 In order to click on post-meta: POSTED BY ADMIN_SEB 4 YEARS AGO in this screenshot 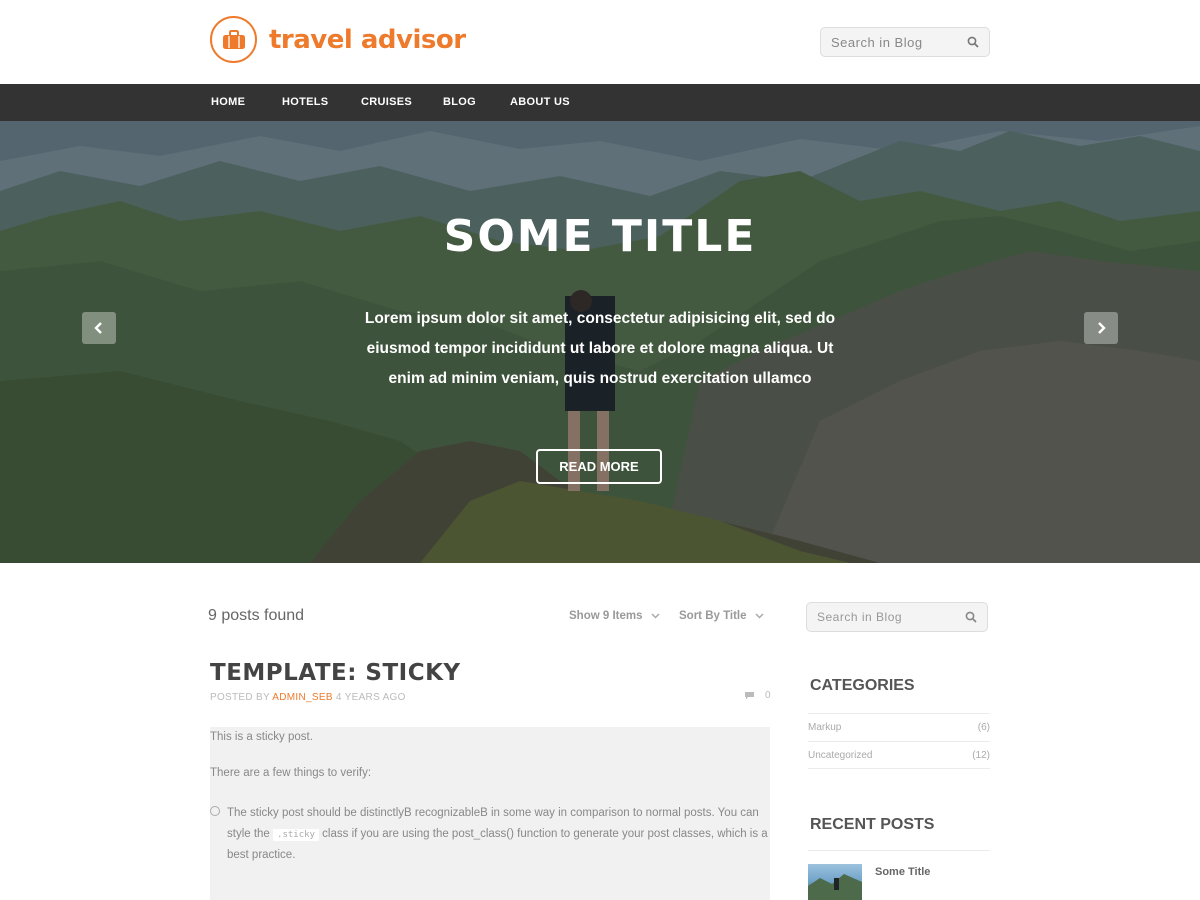, I will do `click(308, 697)`.